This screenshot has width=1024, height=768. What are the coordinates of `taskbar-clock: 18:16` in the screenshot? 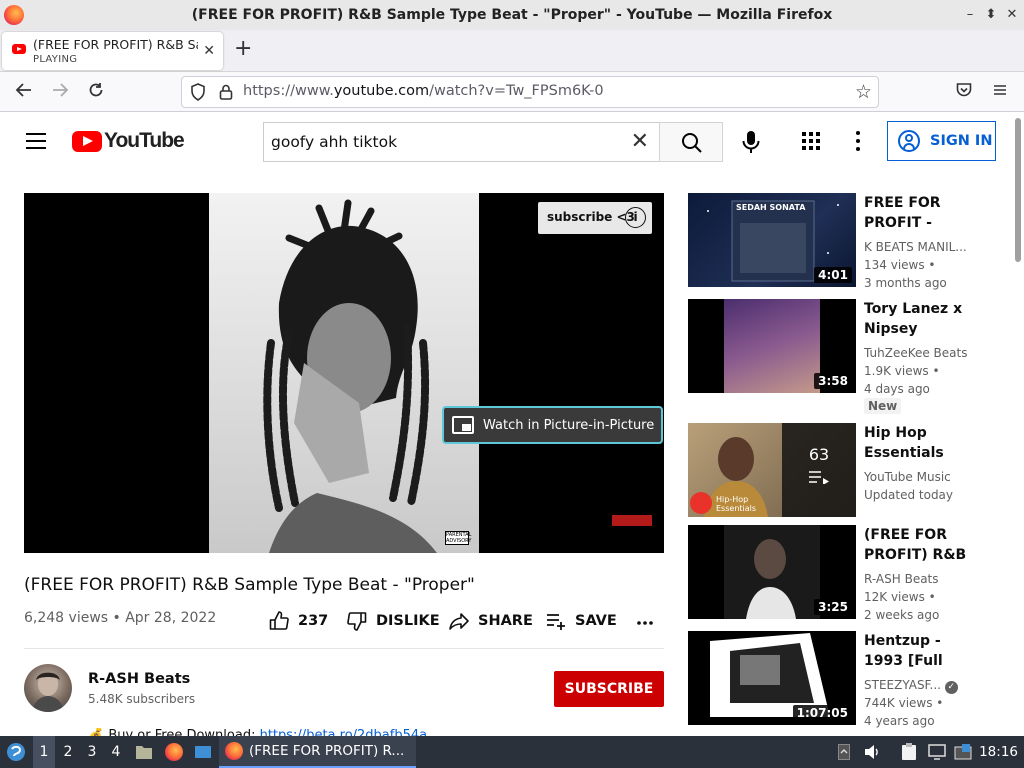 It's located at (998, 752).